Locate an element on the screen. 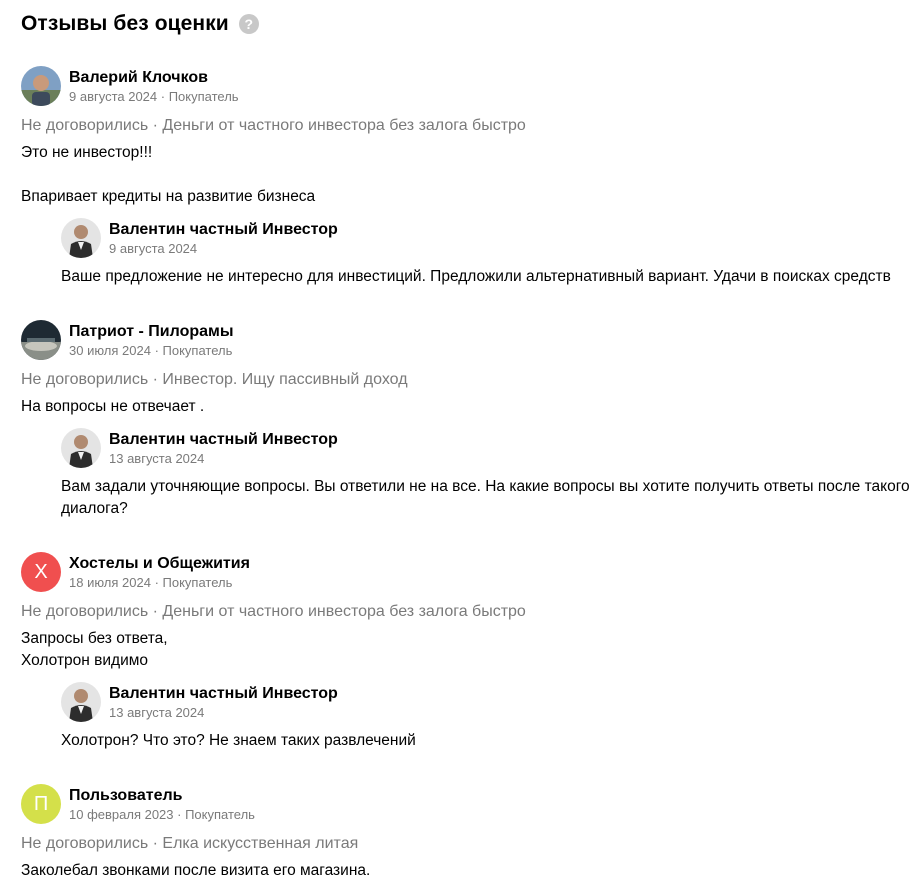 The height and width of the screenshot is (892, 921). user-avatar-letter: П is located at coordinates (41, 804).